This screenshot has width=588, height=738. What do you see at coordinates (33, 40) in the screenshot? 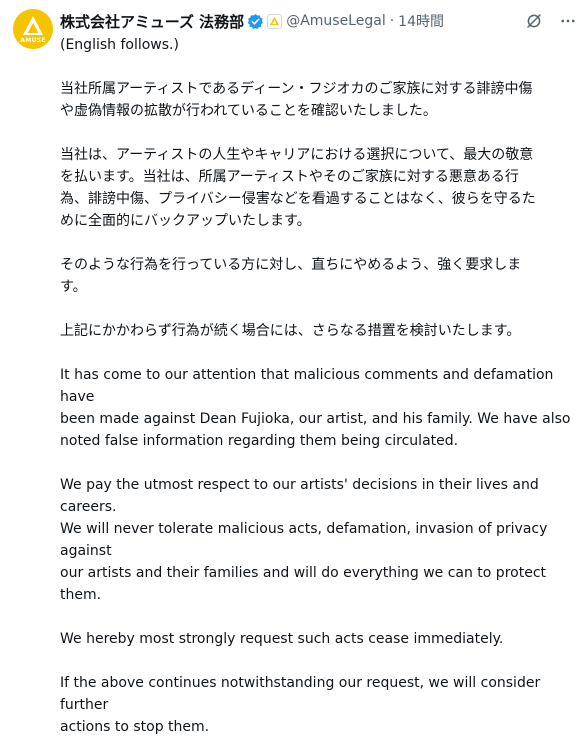
I see `avatar-logo-text: AMUSE` at bounding box center [33, 40].